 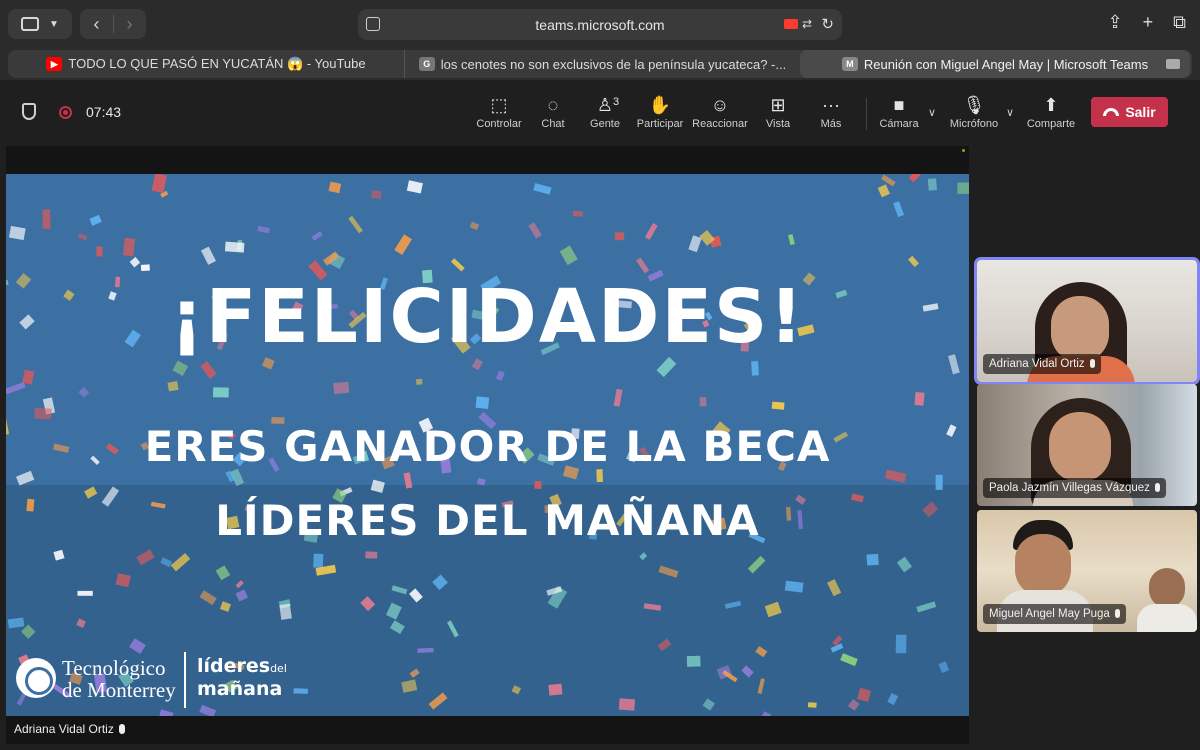 I want to click on sidebar-icon, so click(x=30, y=24).